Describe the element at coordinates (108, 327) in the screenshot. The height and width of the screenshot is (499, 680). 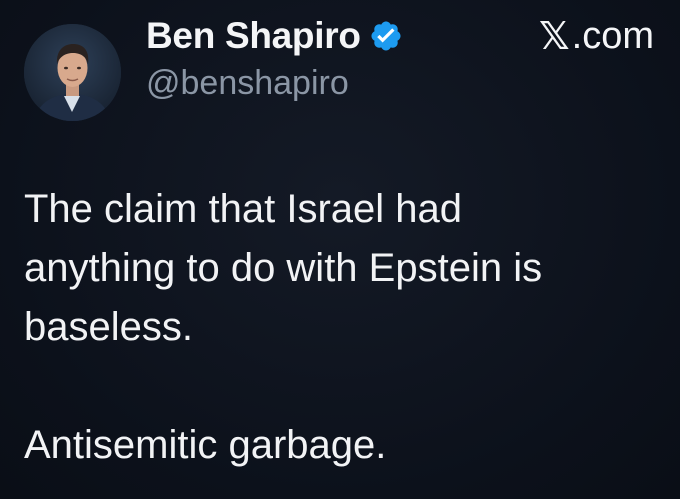
I see `tweet-line: baseless.` at that location.